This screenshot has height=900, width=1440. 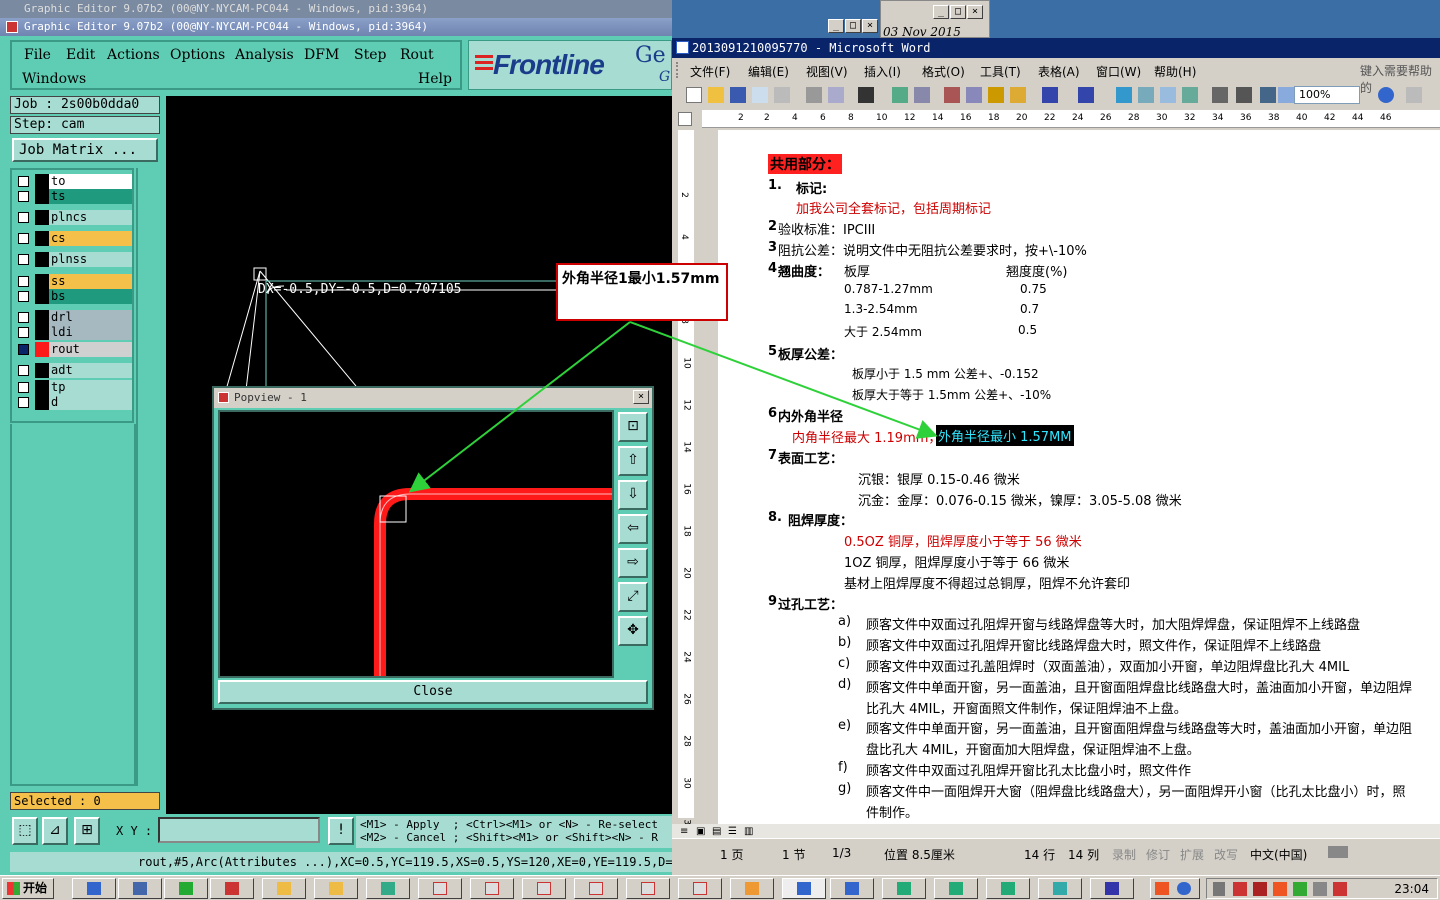 I want to click on status-trk: 修订, so click(x=1158, y=854).